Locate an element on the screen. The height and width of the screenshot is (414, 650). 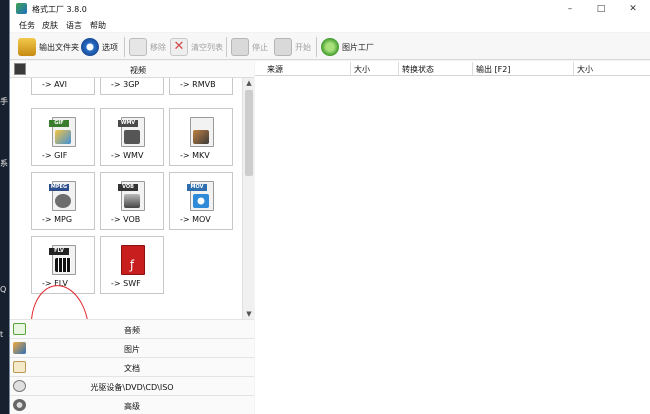
scroll-up-arrow-icon: ▲ is located at coordinates (249, 83).